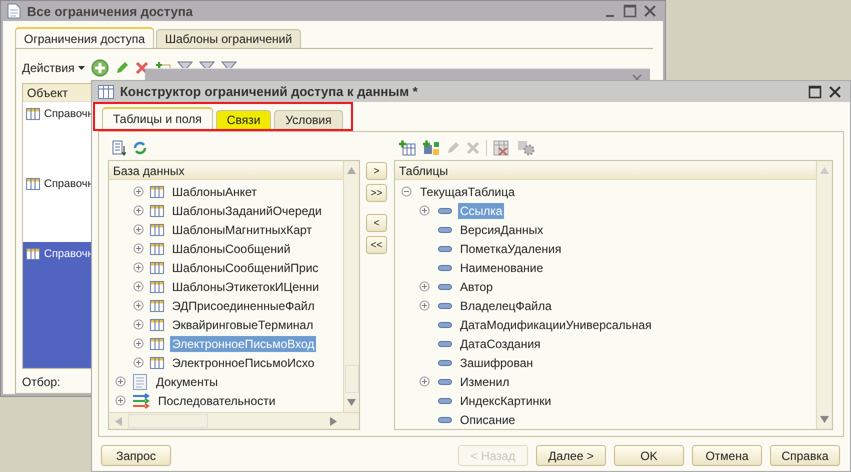  What do you see at coordinates (308, 119) in the screenshot?
I see `tab: Условия` at bounding box center [308, 119].